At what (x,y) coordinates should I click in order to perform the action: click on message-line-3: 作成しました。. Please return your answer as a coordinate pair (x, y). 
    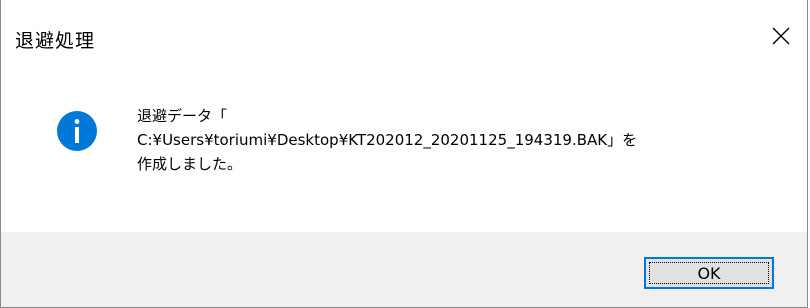
    Looking at the image, I should click on (190, 164).